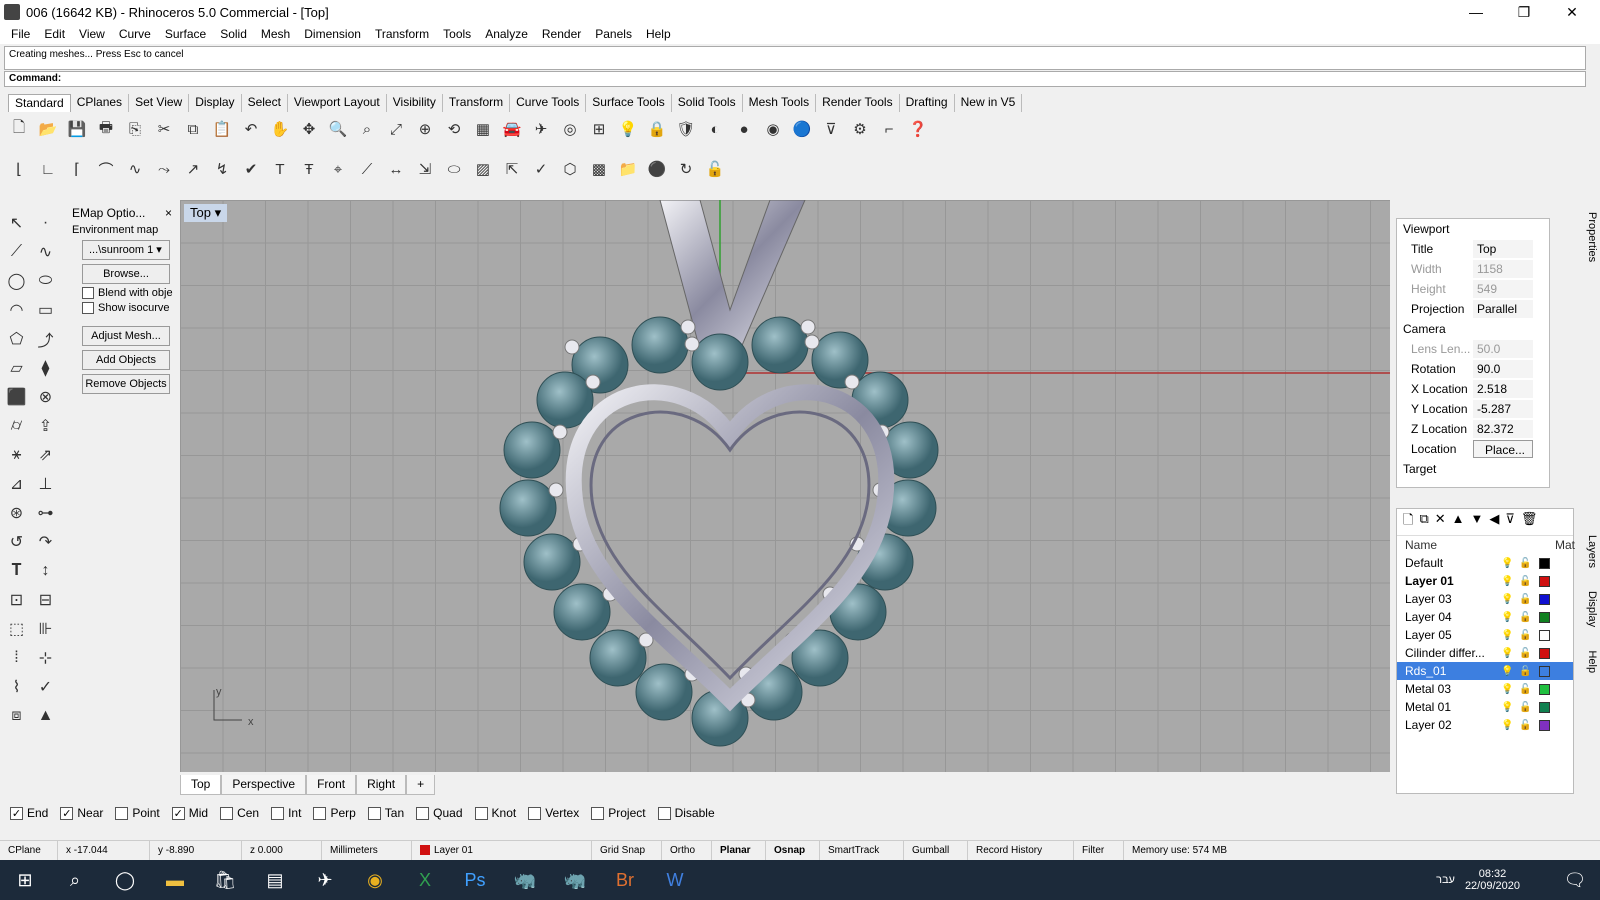 This screenshot has height=900, width=1600. Describe the element at coordinates (425, 129) in the screenshot. I see `zoom-selected-icon: ⊕` at that location.